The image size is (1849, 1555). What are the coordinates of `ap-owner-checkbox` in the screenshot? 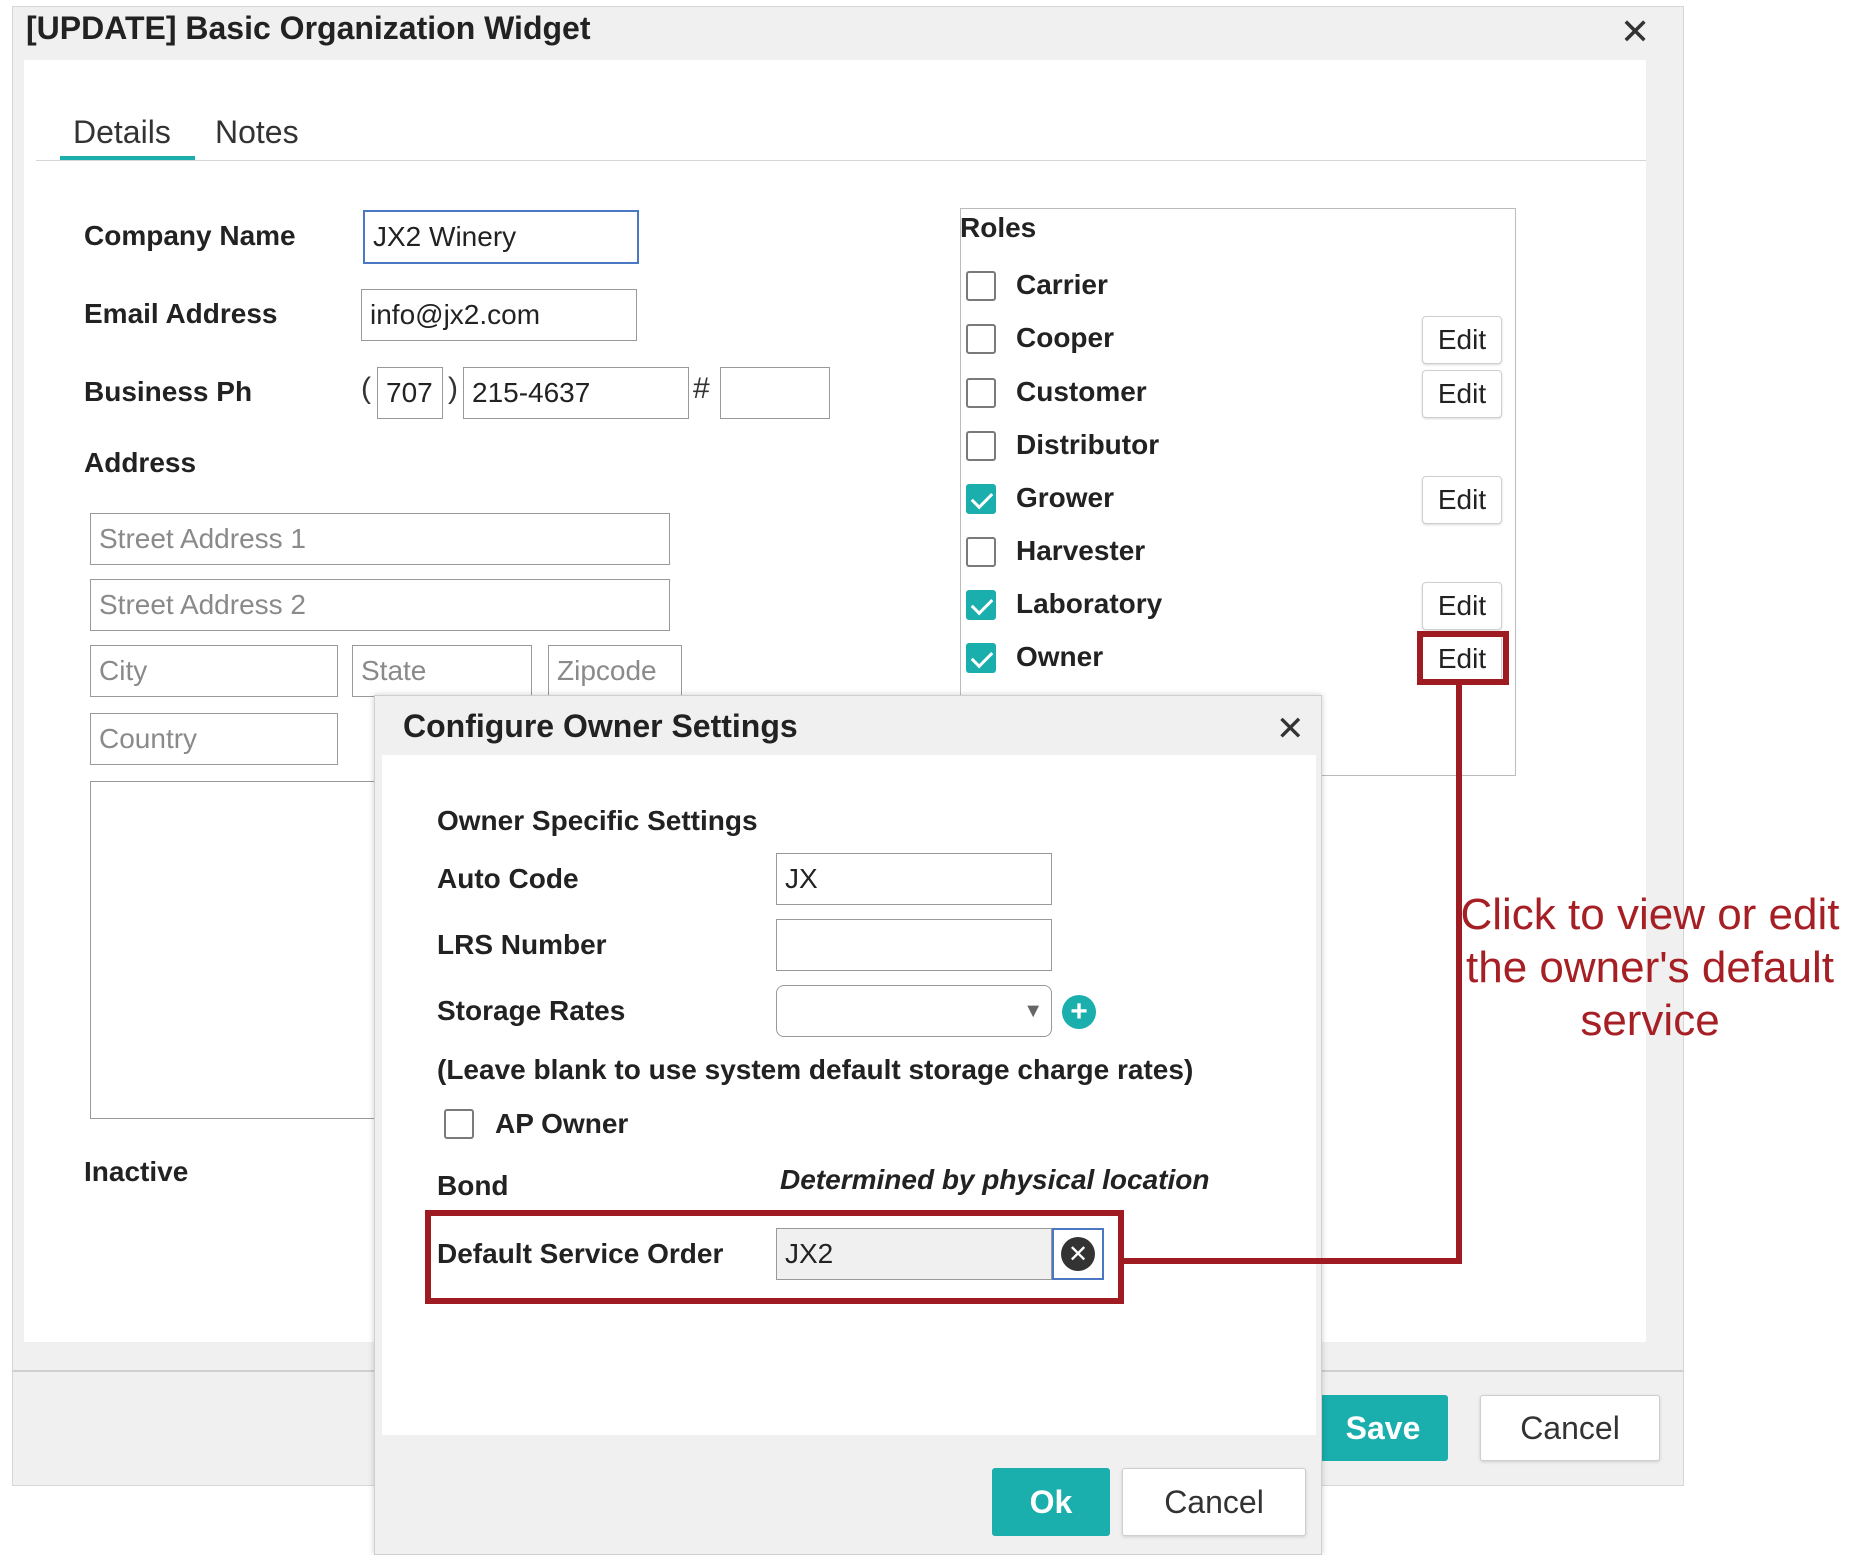 It's located at (459, 1124).